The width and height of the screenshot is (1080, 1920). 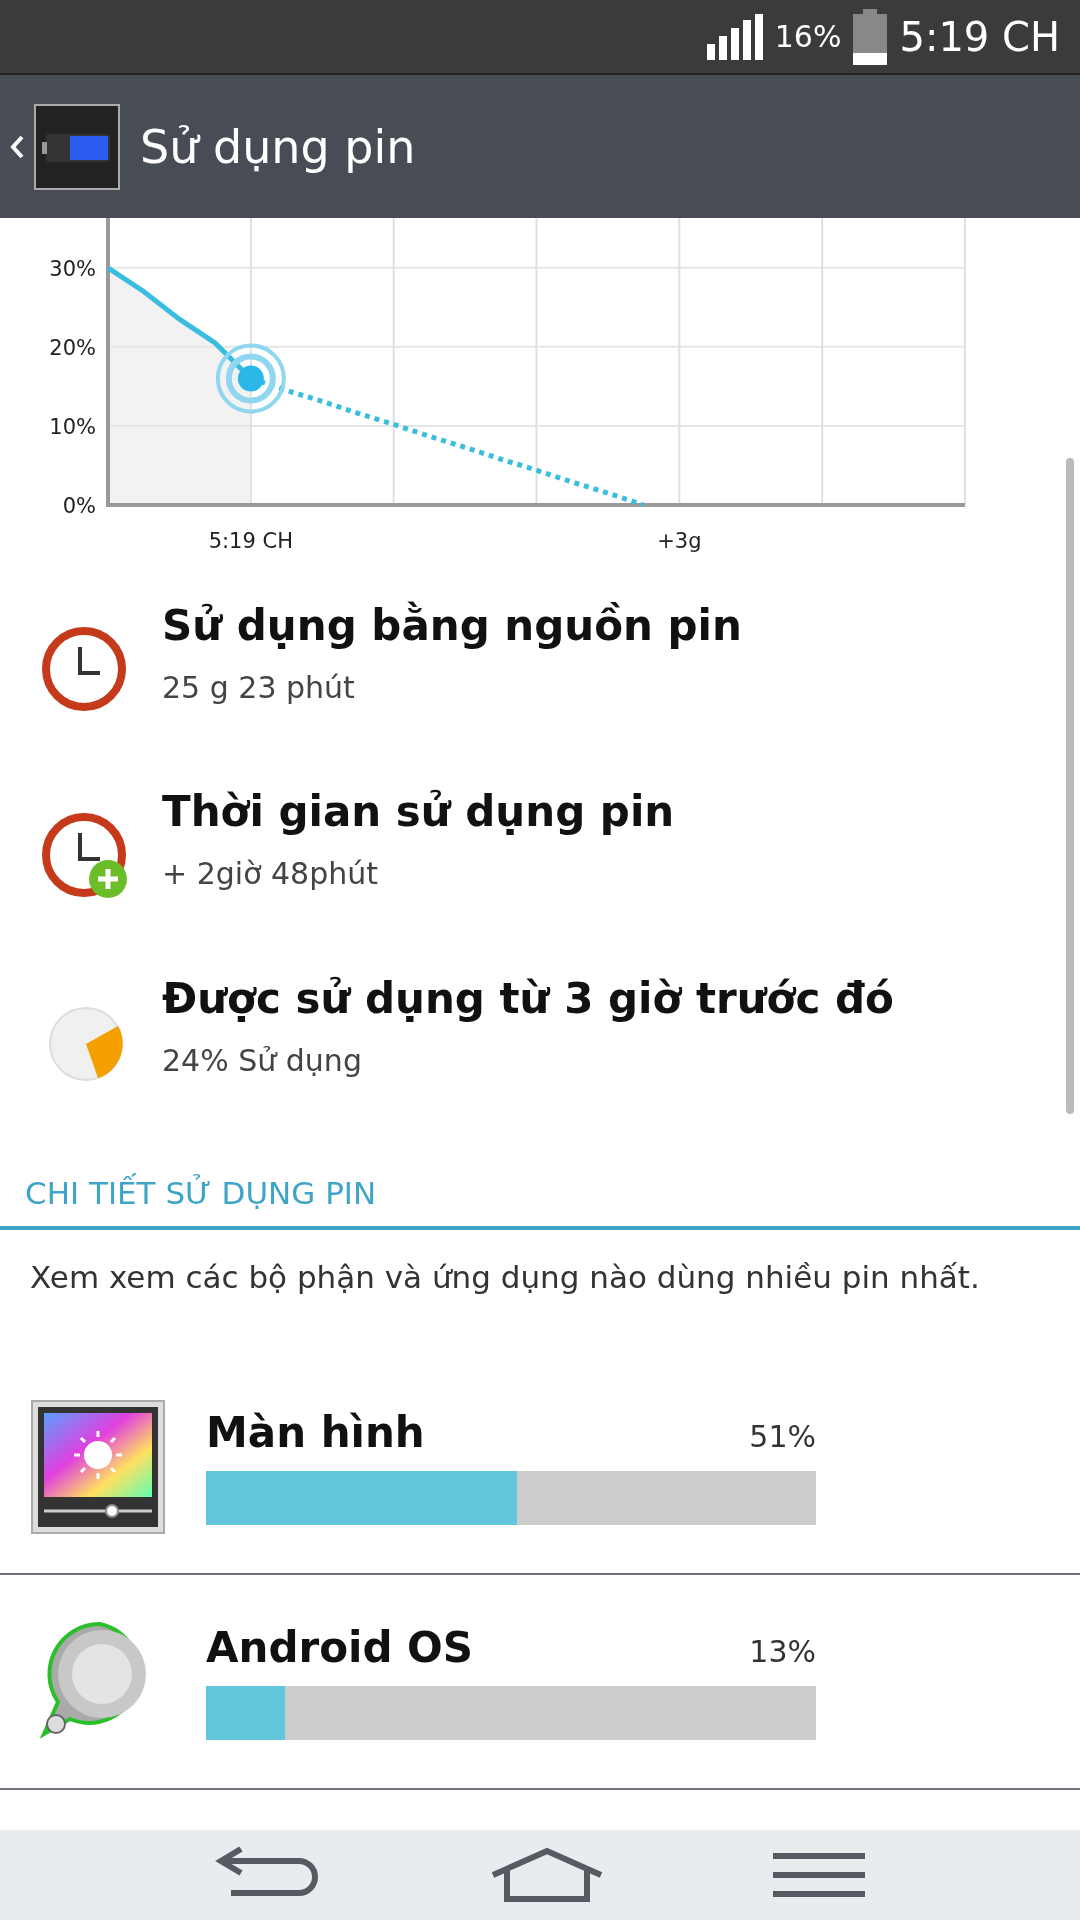 What do you see at coordinates (782, 1651) in the screenshot?
I see `usage-percent: 13%` at bounding box center [782, 1651].